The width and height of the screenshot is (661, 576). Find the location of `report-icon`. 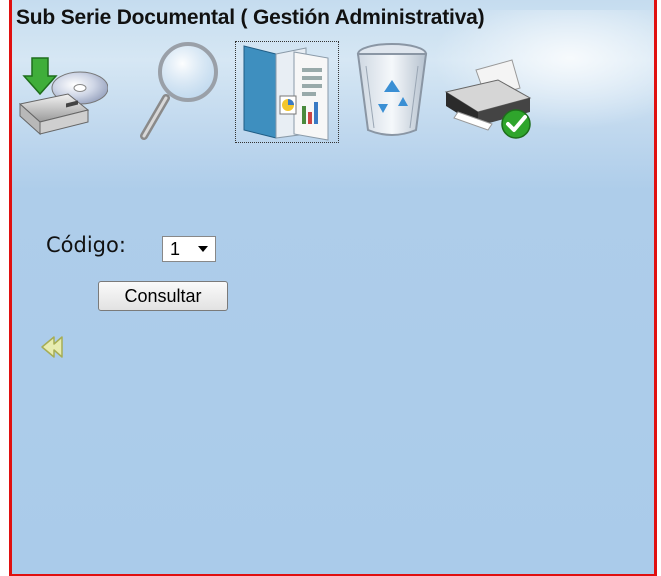

report-icon is located at coordinates (287, 92).